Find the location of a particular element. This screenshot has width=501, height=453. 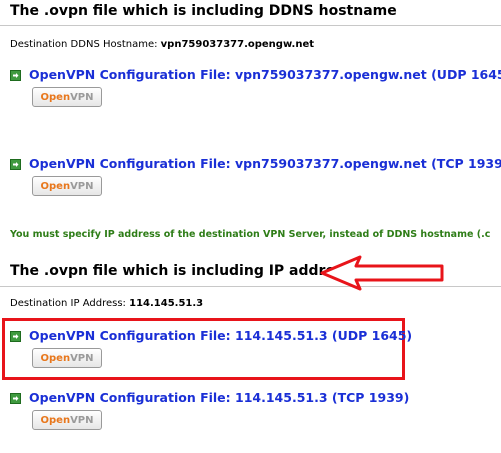

red-left-arrow-icon is located at coordinates (382, 273).